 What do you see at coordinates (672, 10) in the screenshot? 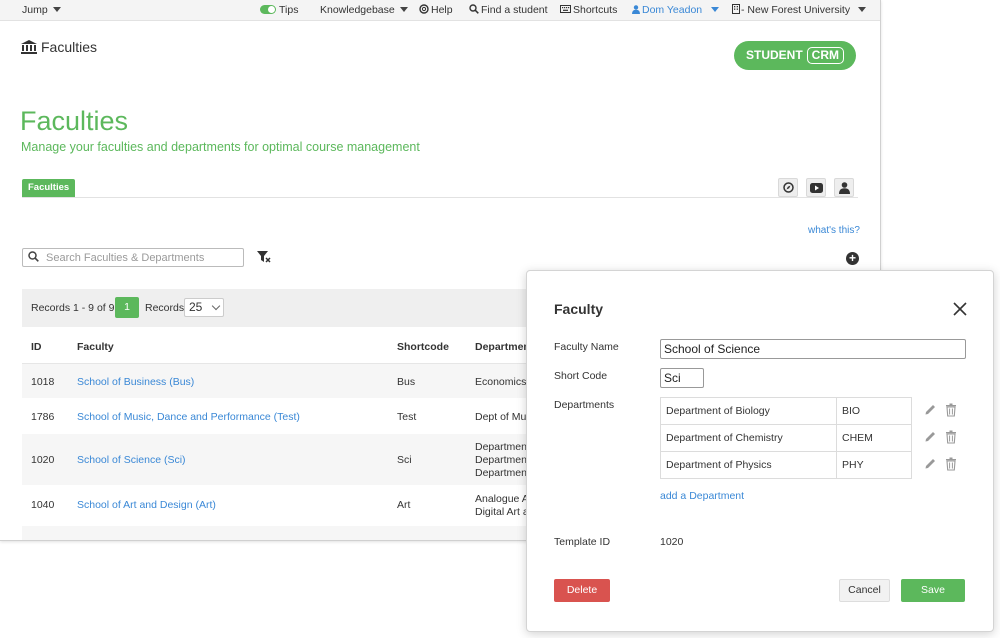
I see `user-name: Dom Yeadon` at bounding box center [672, 10].